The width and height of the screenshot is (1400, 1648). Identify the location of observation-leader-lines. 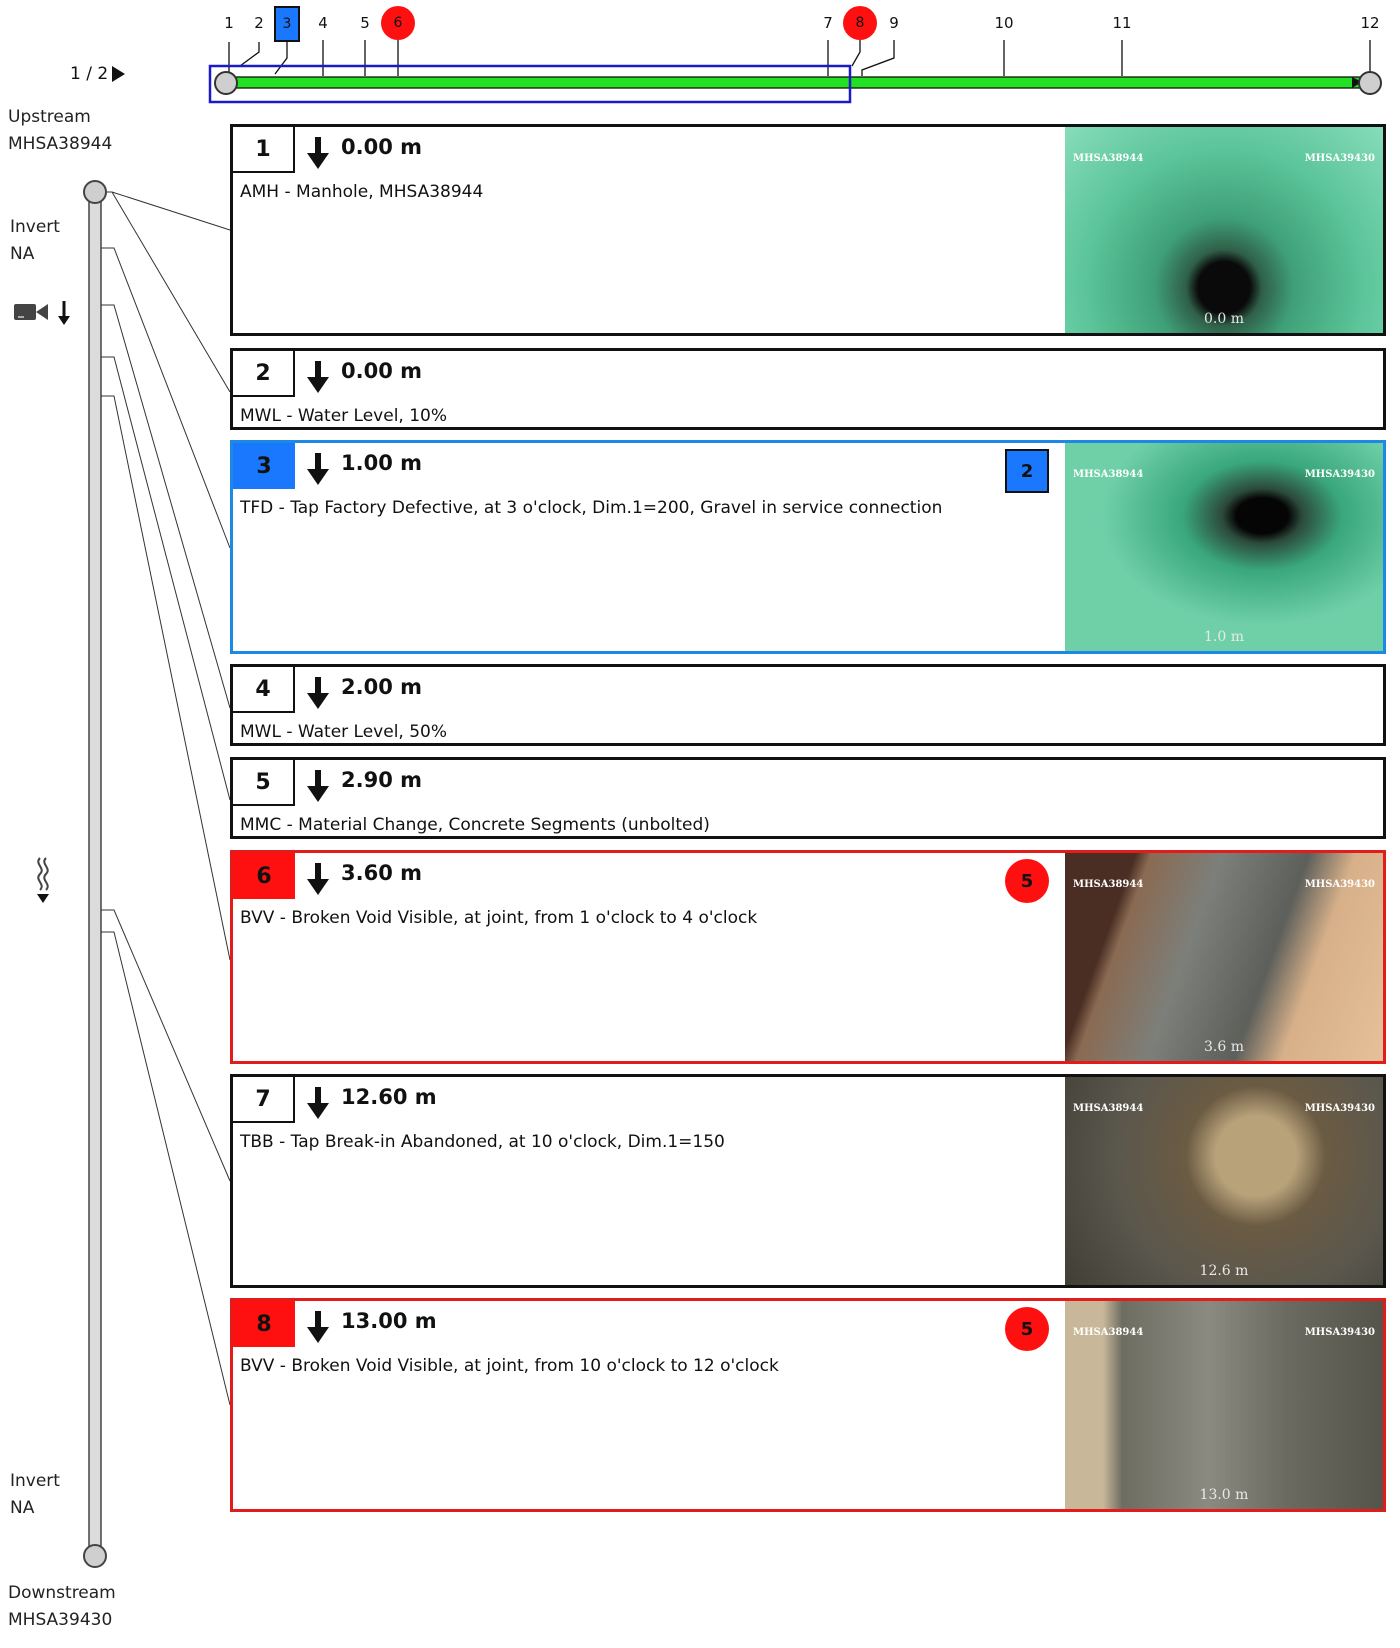
(166, 798).